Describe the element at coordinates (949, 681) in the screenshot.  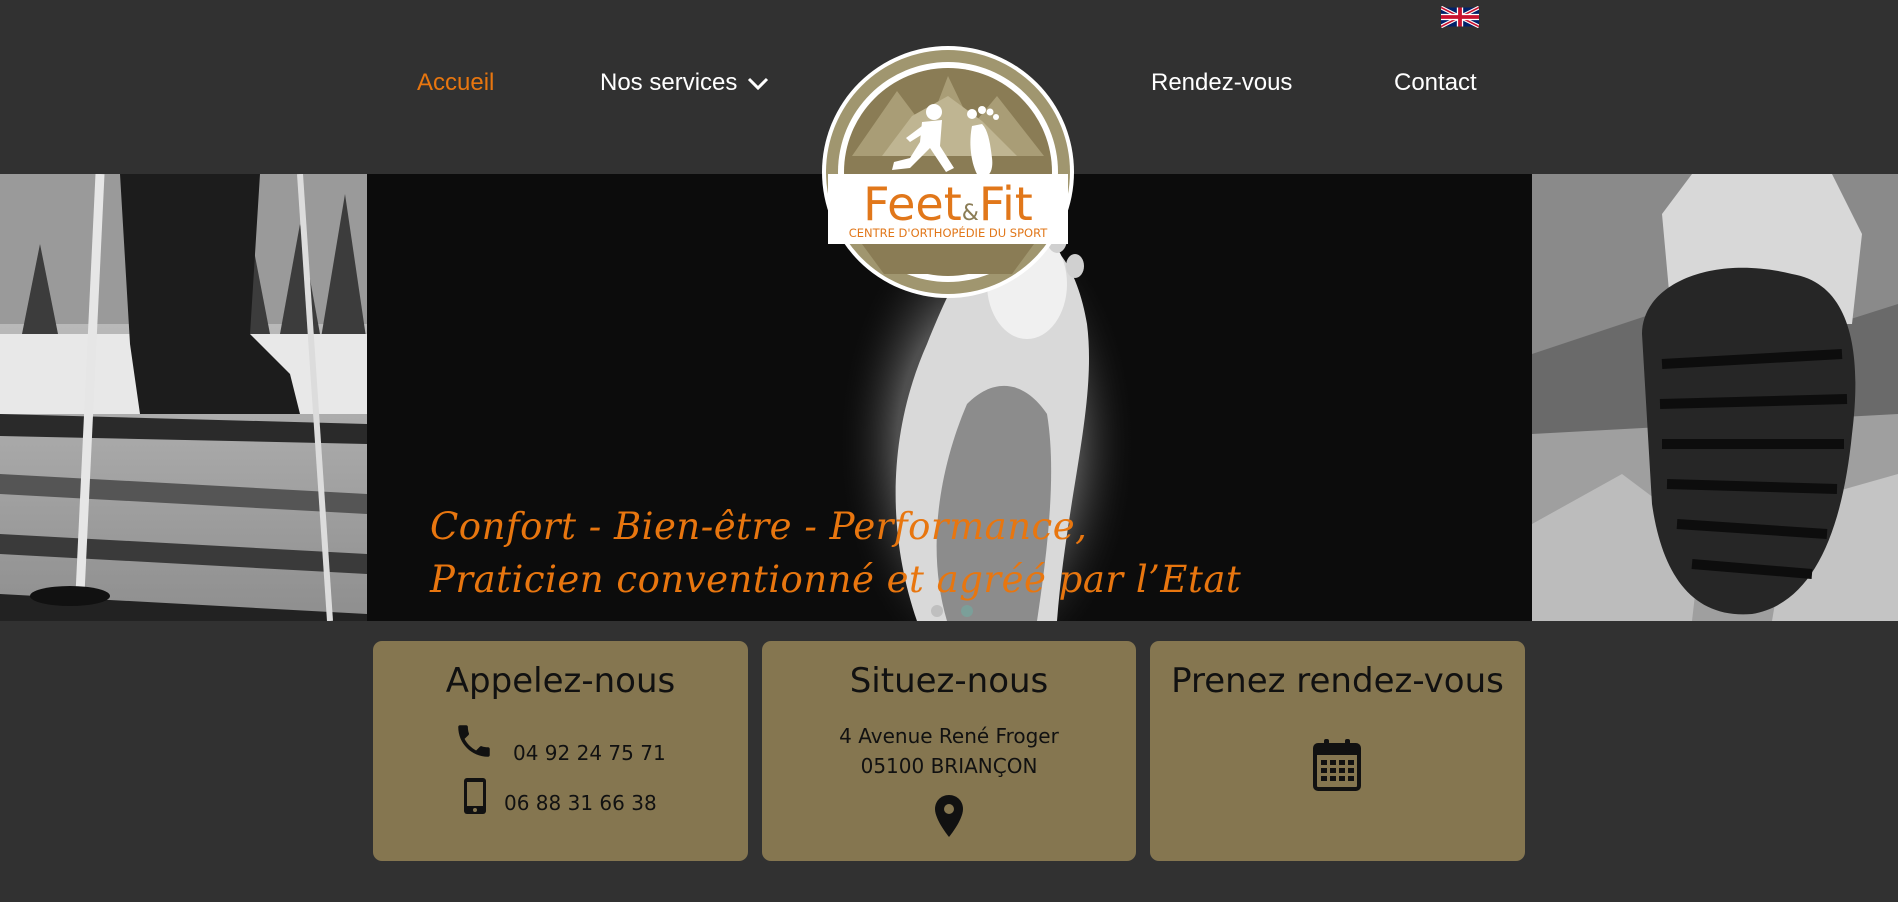
I see `card-title: Situez-nous` at that location.